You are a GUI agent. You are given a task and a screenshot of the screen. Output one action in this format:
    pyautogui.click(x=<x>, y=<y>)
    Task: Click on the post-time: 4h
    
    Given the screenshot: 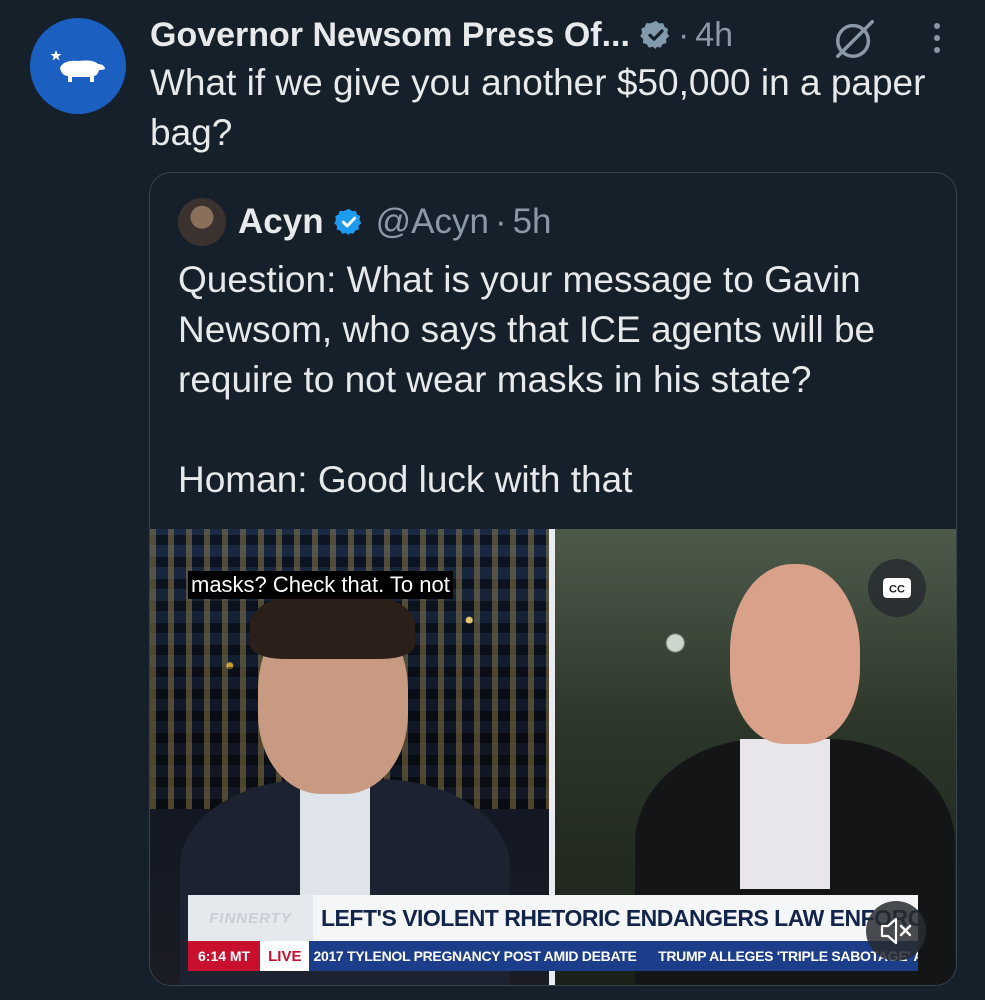 What is the action you would take?
    pyautogui.click(x=714, y=35)
    